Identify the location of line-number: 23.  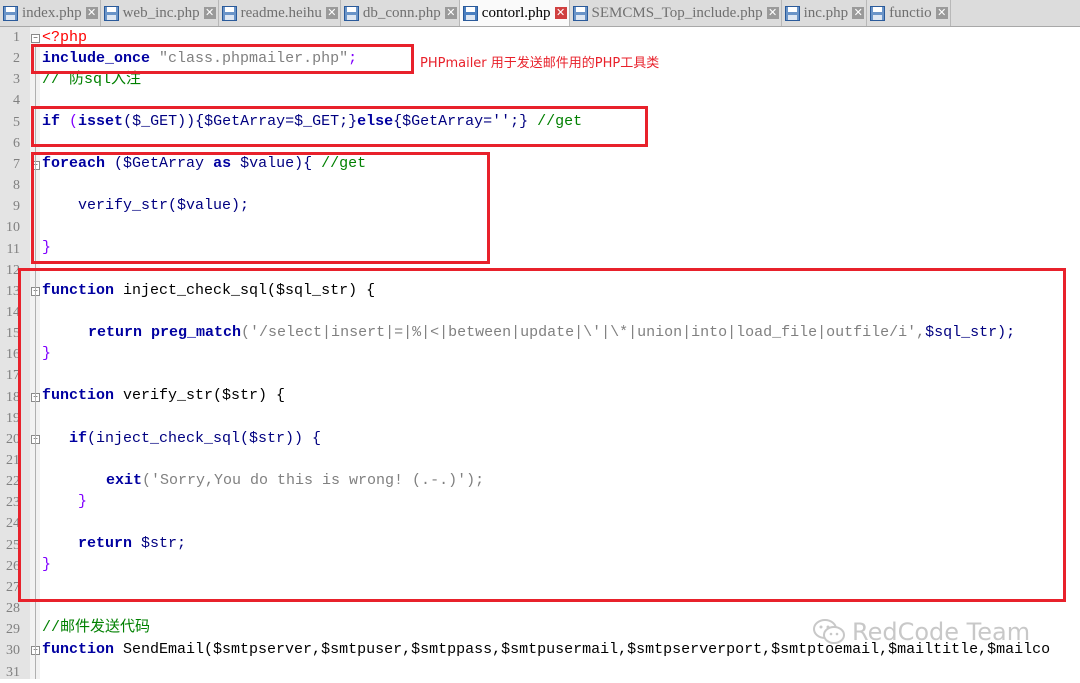
(13, 503).